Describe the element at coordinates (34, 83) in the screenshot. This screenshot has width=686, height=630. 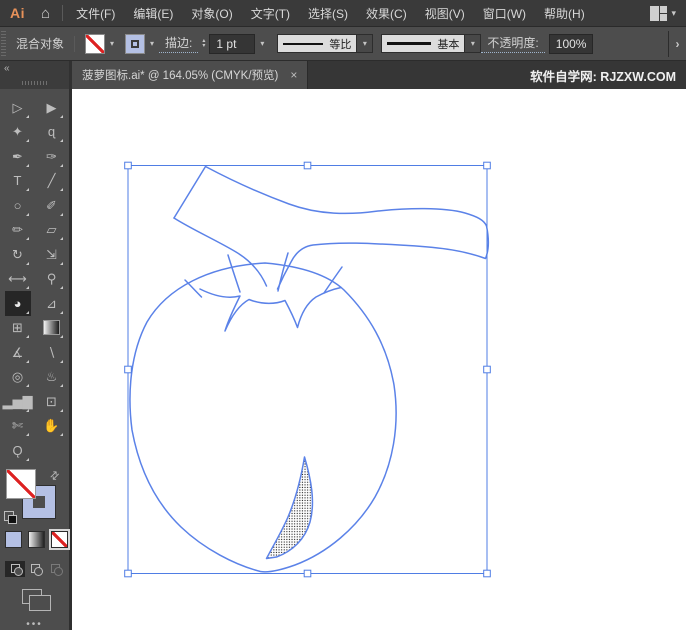
I see `tools-panel-grip` at that location.